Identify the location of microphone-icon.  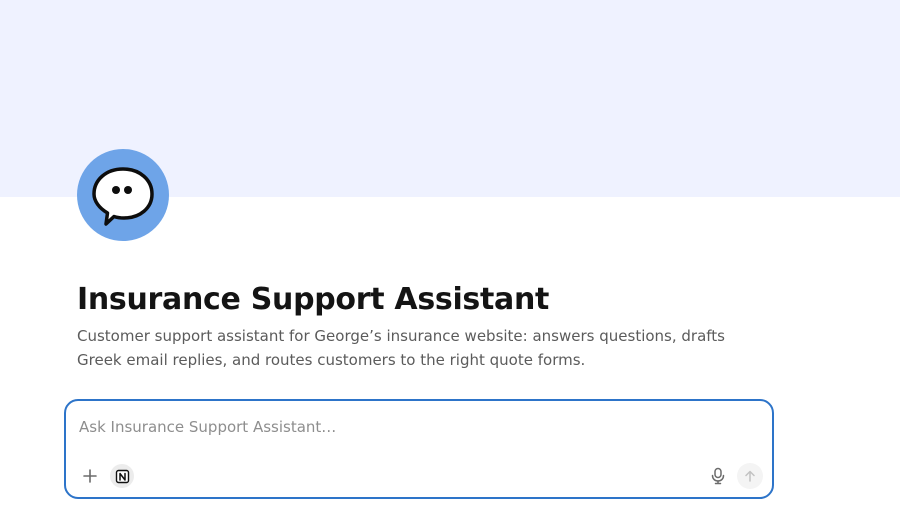
(718, 476).